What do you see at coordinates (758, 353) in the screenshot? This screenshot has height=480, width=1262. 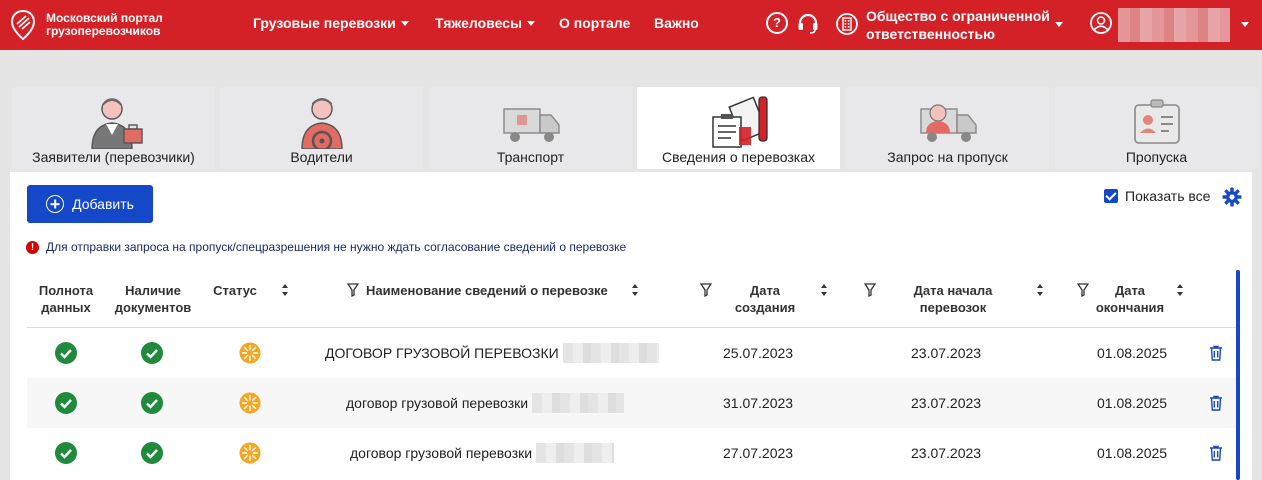 I see `created-cell: 25.07.2023` at bounding box center [758, 353].